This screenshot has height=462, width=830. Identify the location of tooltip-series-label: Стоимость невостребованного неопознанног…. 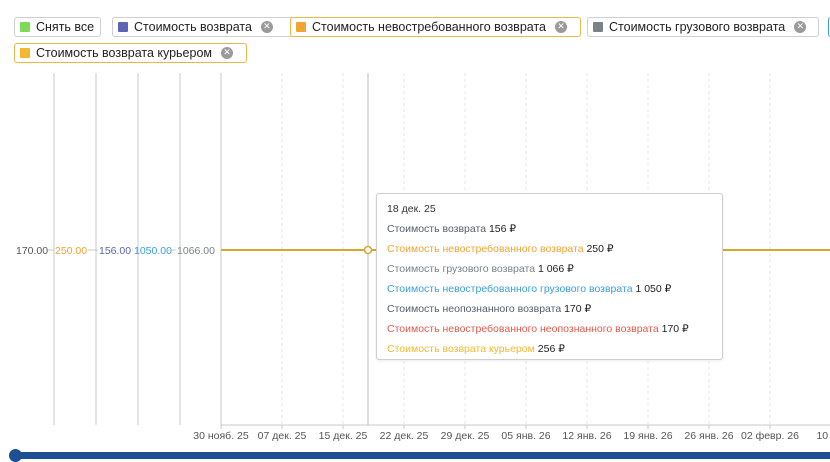
(523, 329).